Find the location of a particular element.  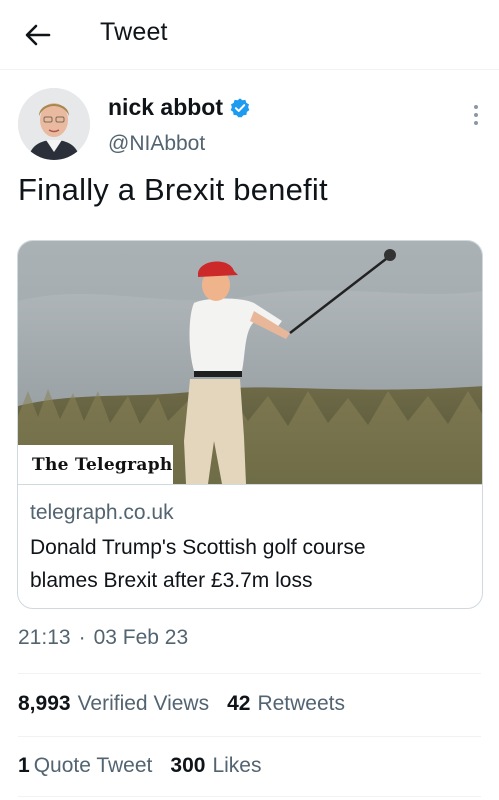

tweet-text: Finally a Brexit benefit is located at coordinates (173, 189).